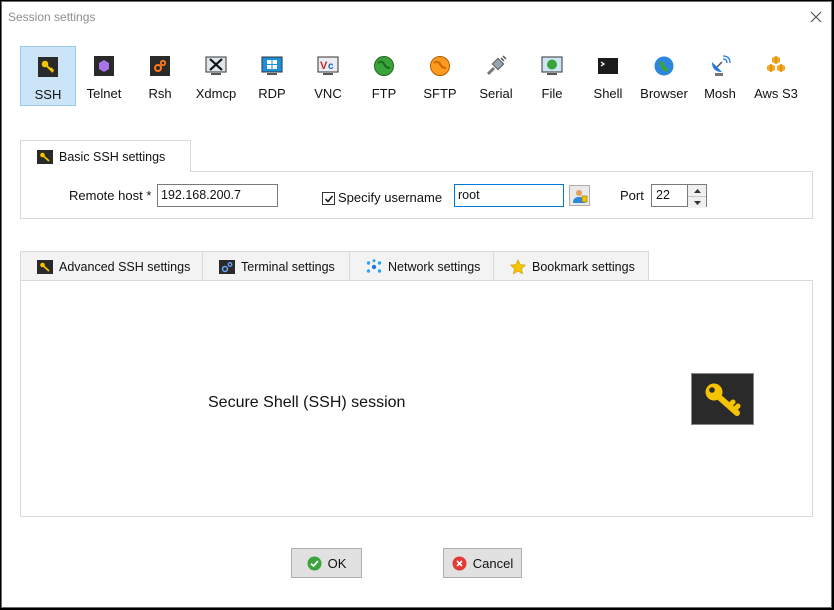 This screenshot has height=610, width=834. What do you see at coordinates (272, 93) in the screenshot?
I see `protocol-label: RDP` at bounding box center [272, 93].